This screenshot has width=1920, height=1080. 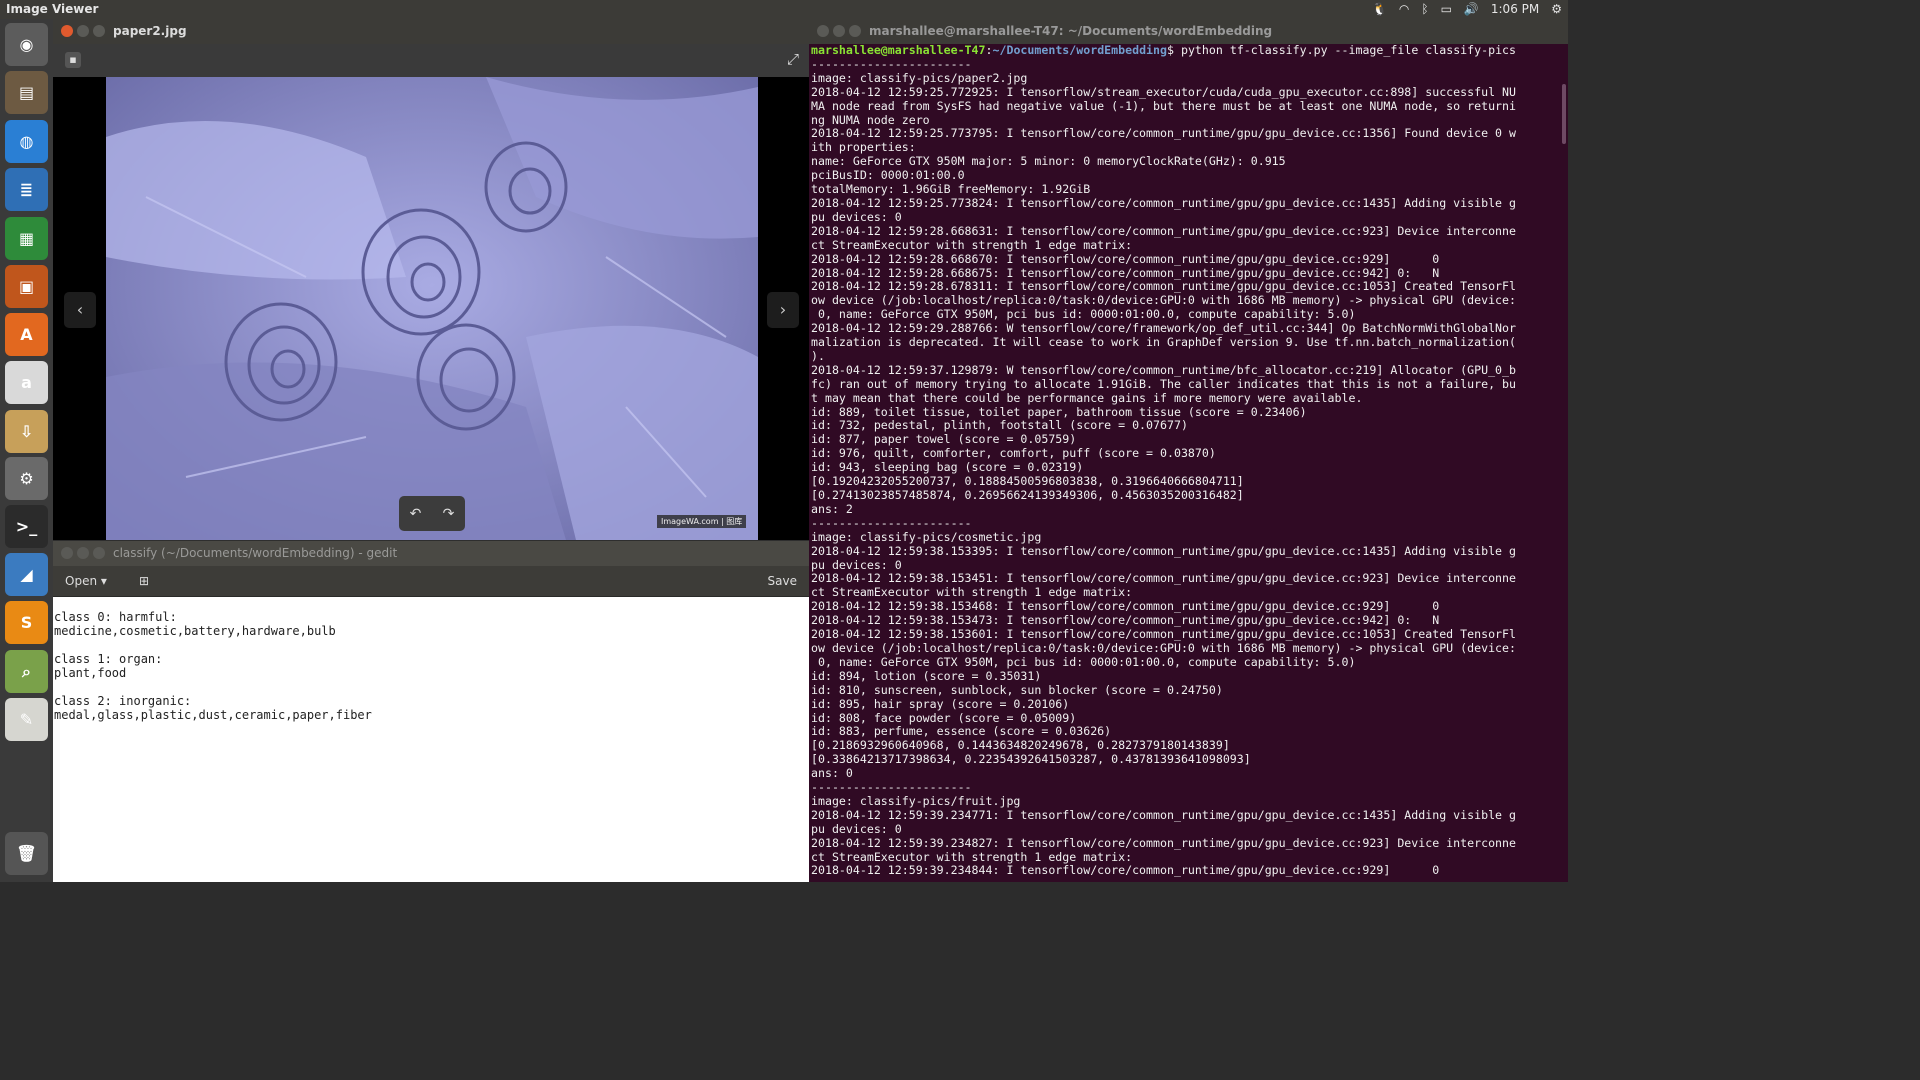 What do you see at coordinates (1556, 9) in the screenshot?
I see `settings-gear-icon: ⚙` at bounding box center [1556, 9].